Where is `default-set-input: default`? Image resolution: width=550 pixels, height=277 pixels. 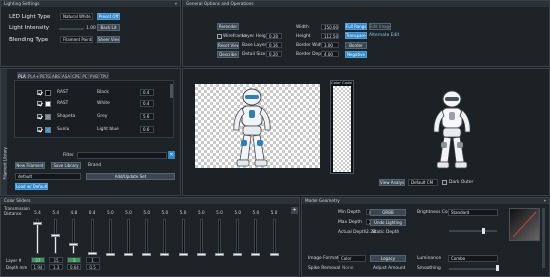 default-set-input: default is located at coordinates (48, 176).